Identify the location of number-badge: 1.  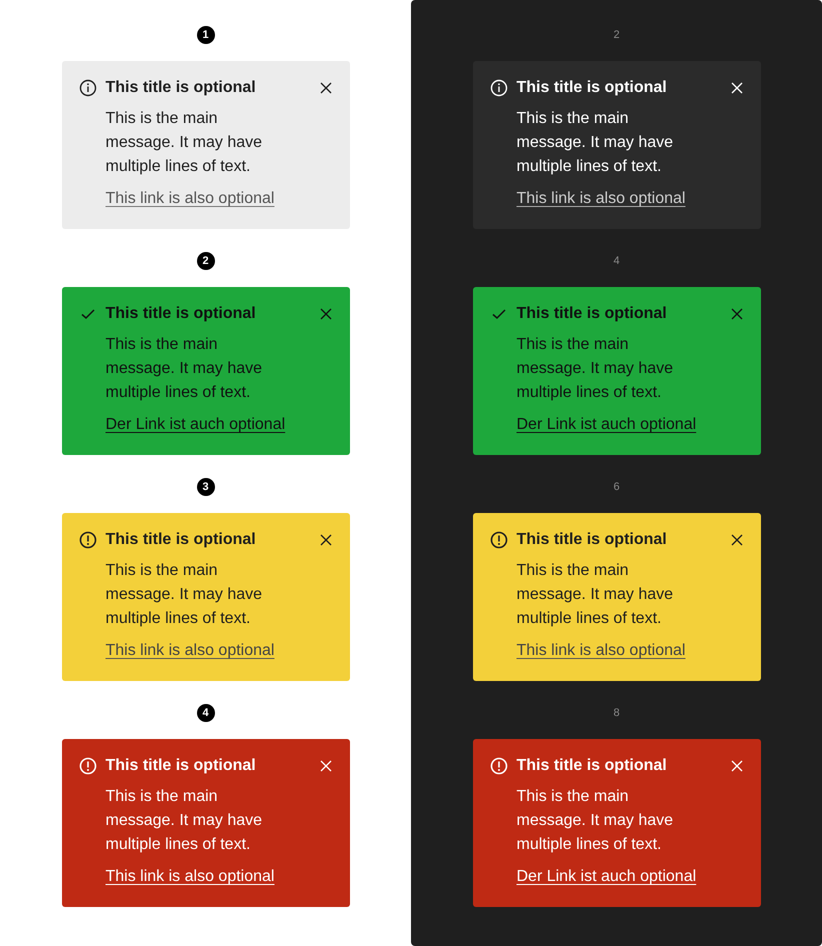
(205, 35).